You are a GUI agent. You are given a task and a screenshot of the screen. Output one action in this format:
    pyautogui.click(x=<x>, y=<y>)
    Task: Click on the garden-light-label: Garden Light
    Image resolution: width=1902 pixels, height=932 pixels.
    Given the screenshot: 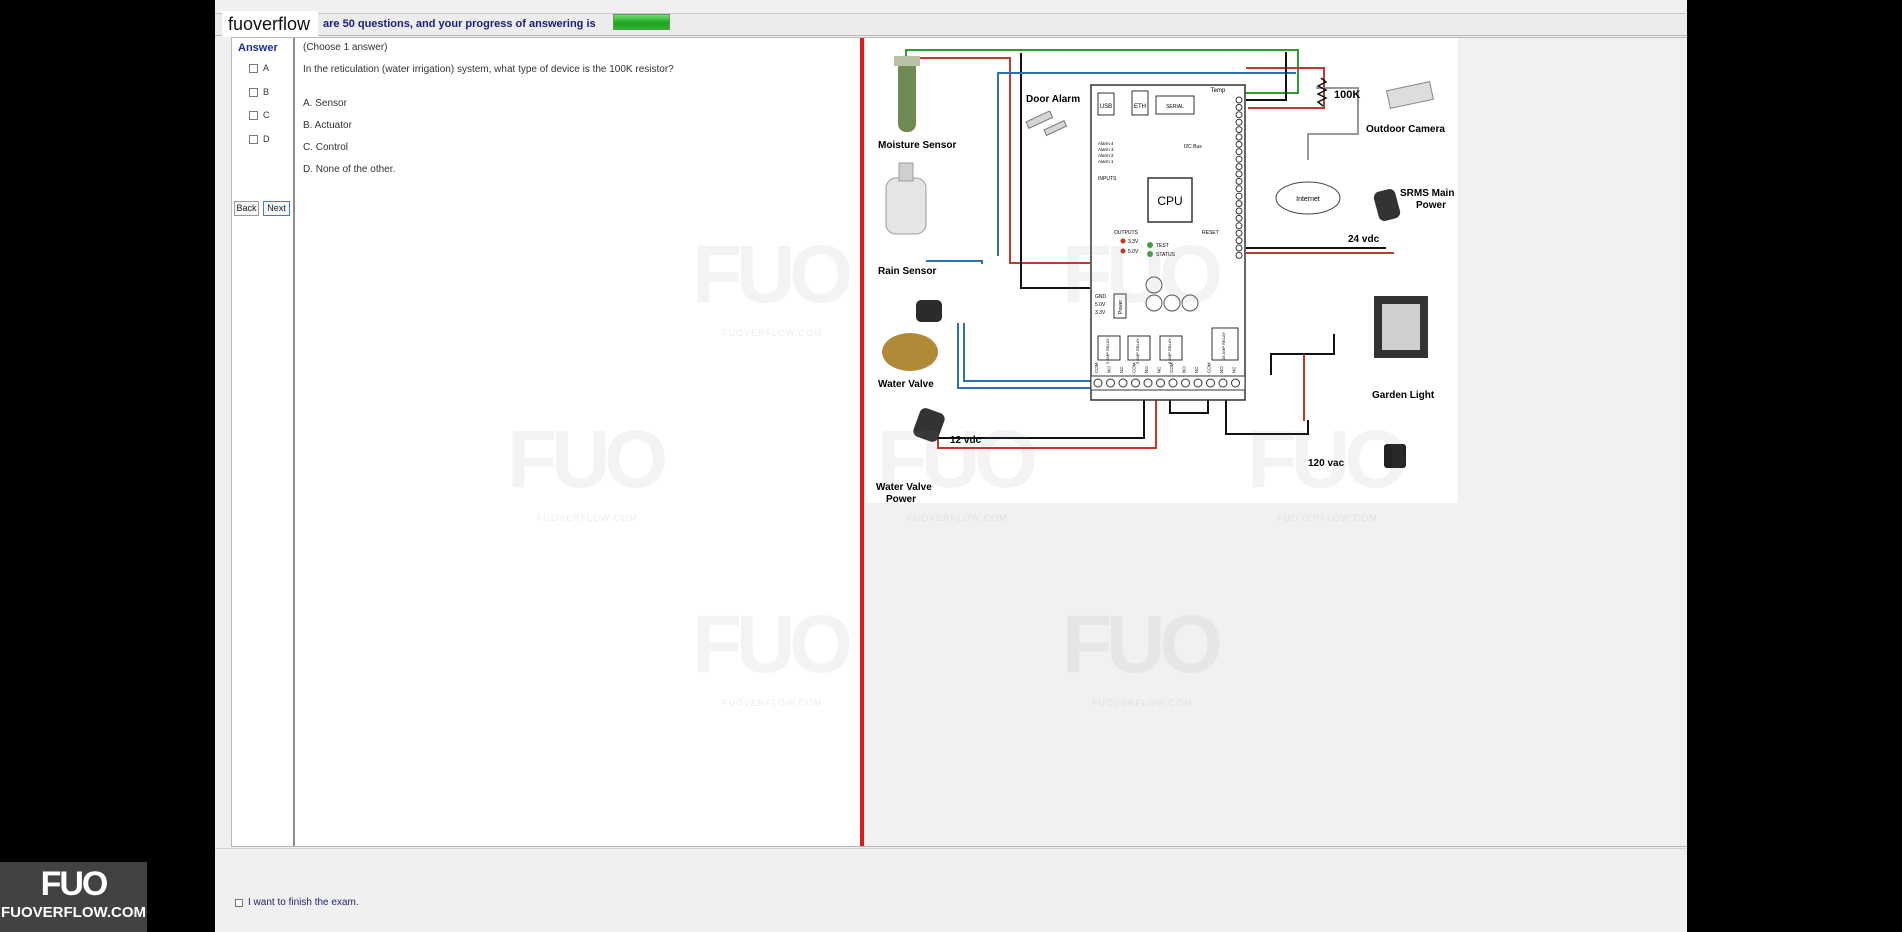 What is the action you would take?
    pyautogui.click(x=1403, y=395)
    